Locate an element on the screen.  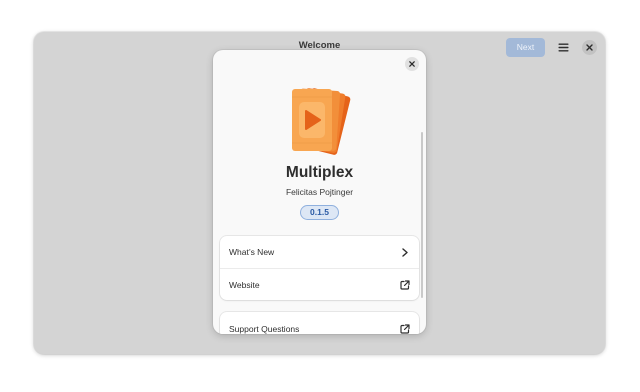
developer-name: Felicitas Pojtinger is located at coordinates (319, 192).